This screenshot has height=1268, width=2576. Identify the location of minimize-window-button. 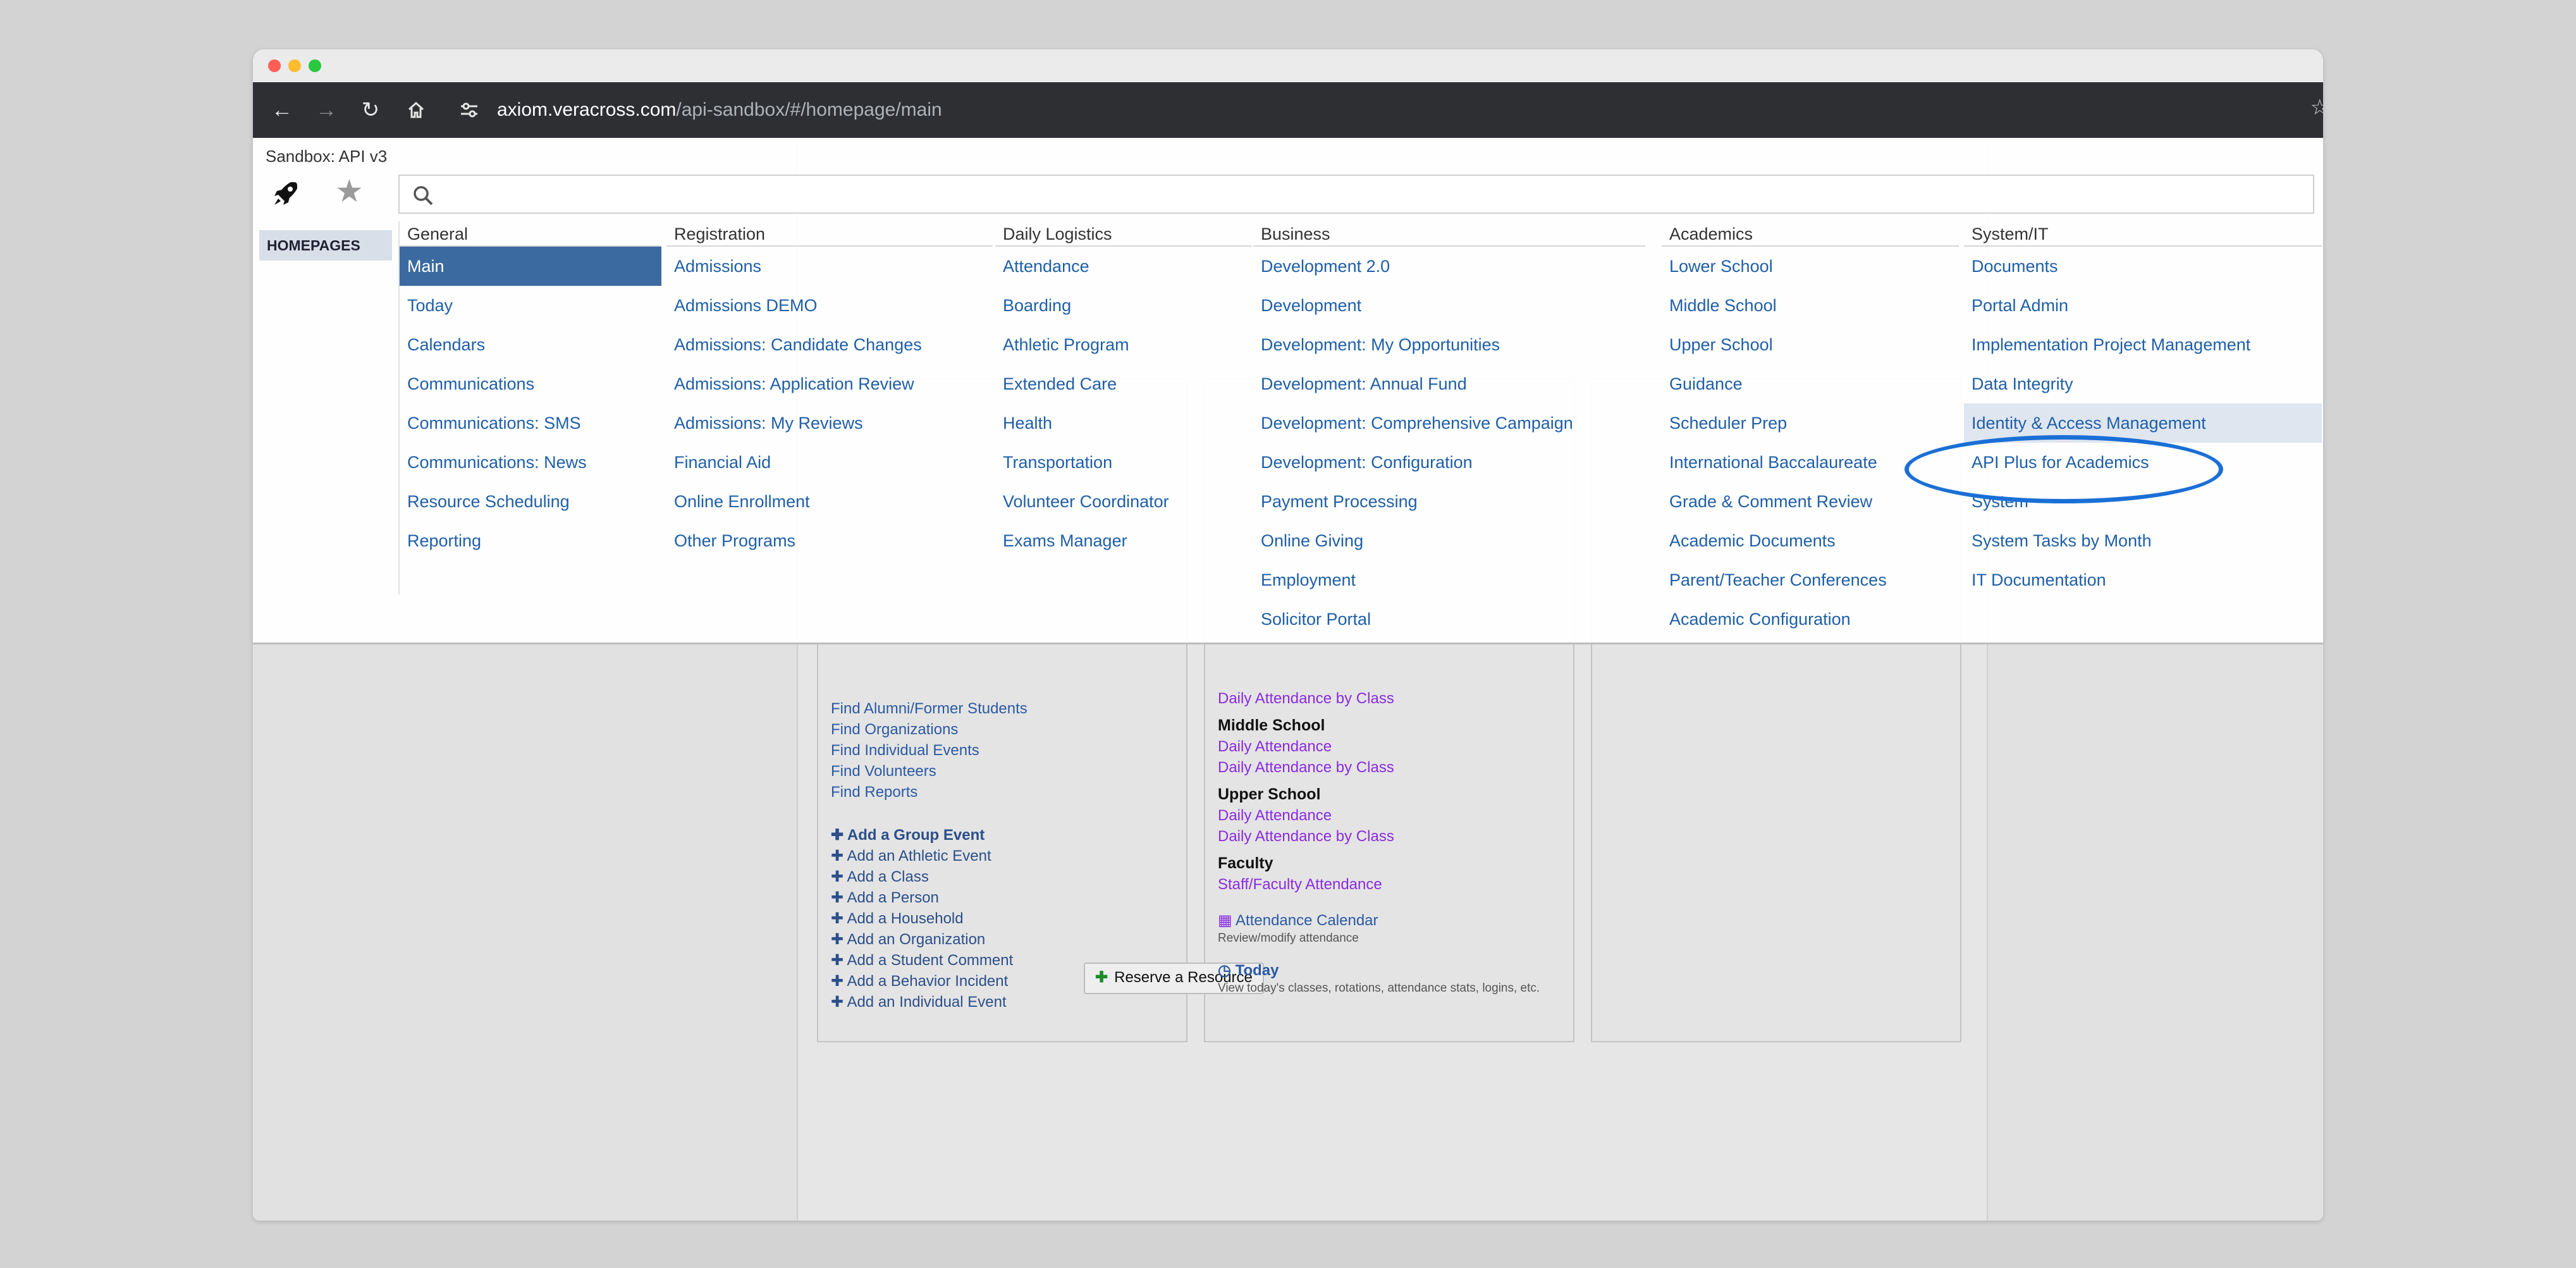
(294, 65).